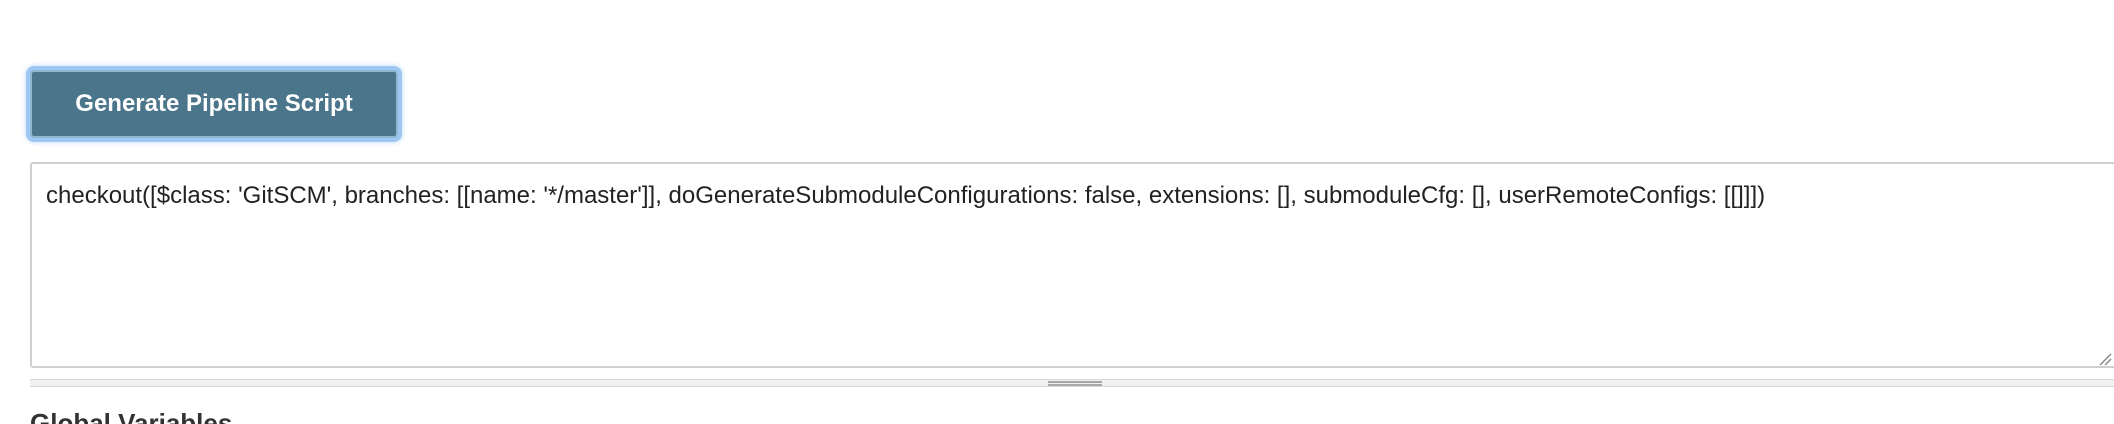 The height and width of the screenshot is (424, 2114). What do you see at coordinates (1075, 383) in the screenshot?
I see `drag-handle-icon` at bounding box center [1075, 383].